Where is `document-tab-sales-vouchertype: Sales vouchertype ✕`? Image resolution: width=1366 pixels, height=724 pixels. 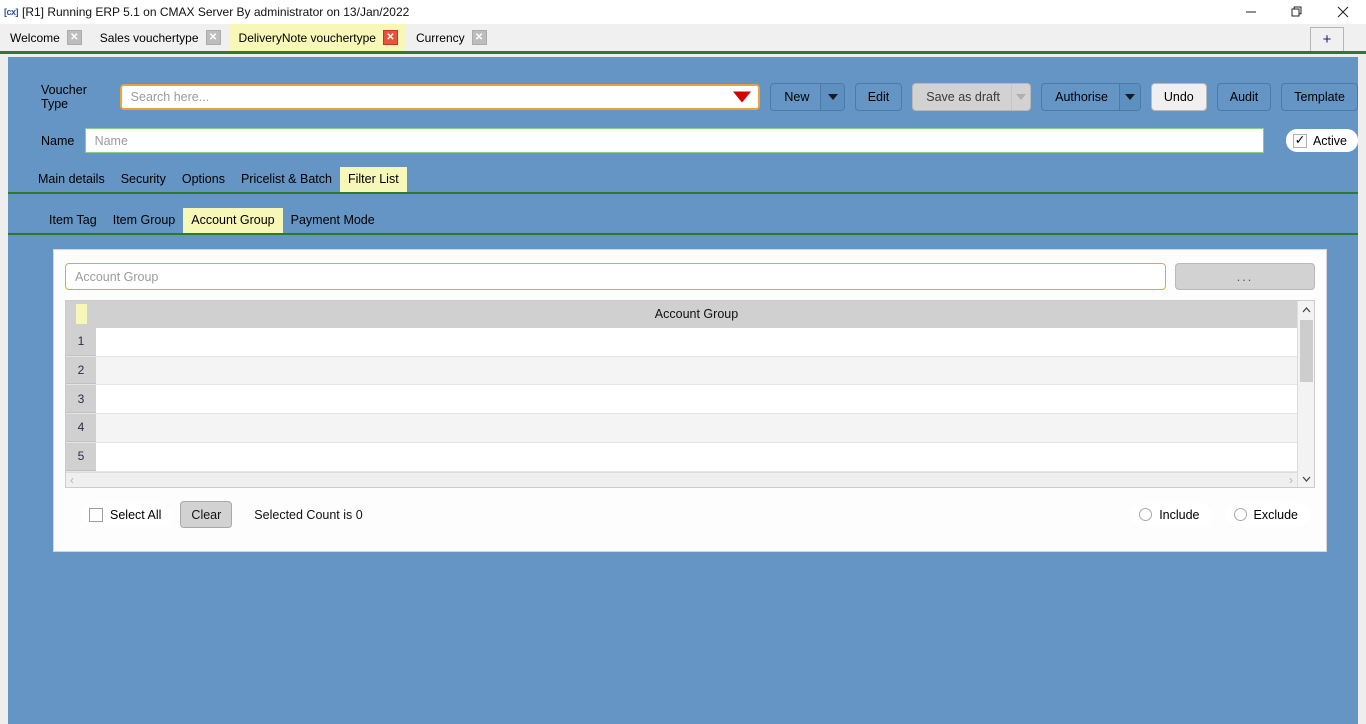
document-tab-sales-vouchertype: Sales vouchertype ✕ is located at coordinates (159, 37).